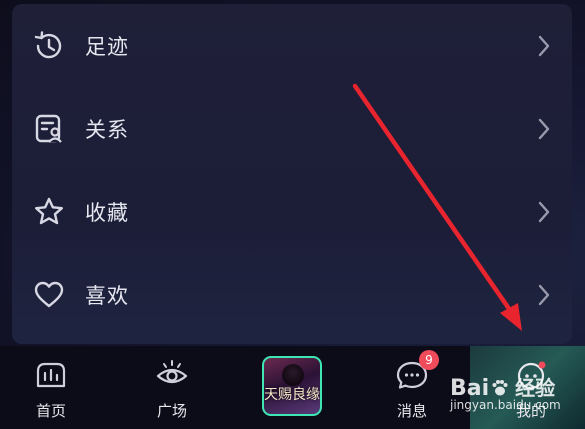 The image size is (585, 429). Describe the element at coordinates (171, 411) in the screenshot. I see `tab-label: 广场` at that location.